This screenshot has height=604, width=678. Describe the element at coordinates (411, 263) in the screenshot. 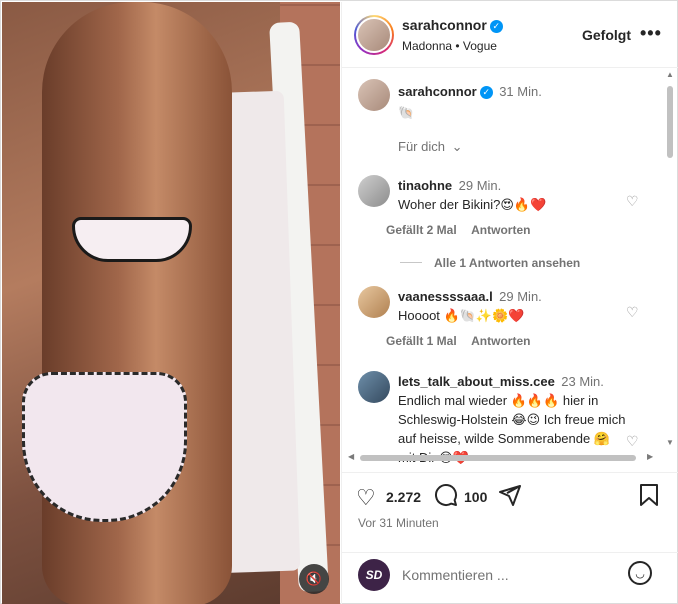

I see `divider` at that location.